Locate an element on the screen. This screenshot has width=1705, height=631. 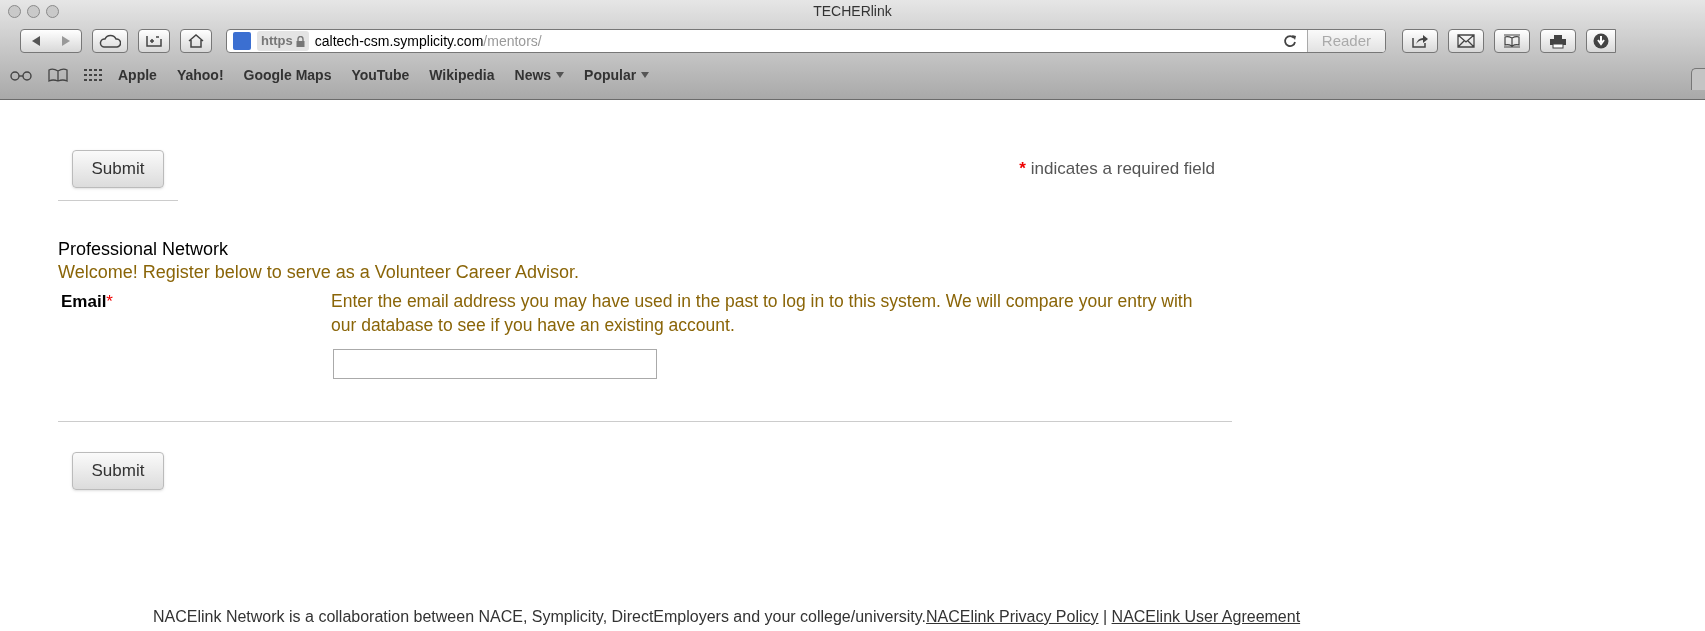
icloud-button is located at coordinates (110, 41).